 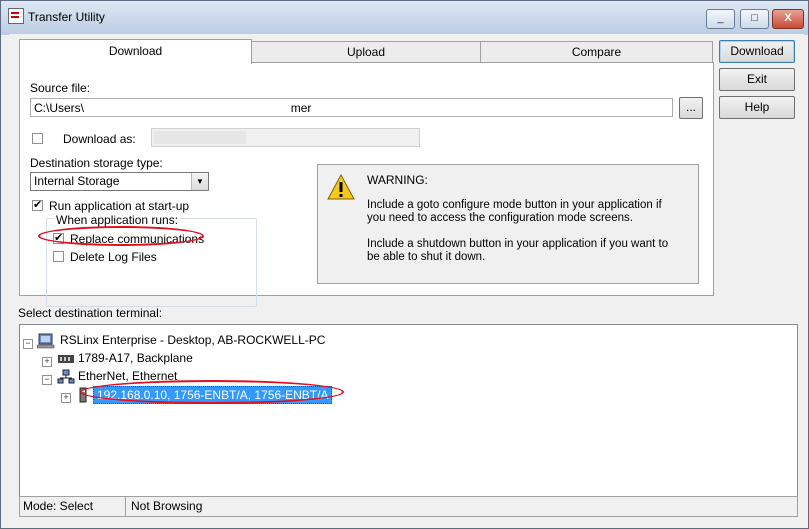 What do you see at coordinates (757, 107) in the screenshot?
I see `help-button: Help` at bounding box center [757, 107].